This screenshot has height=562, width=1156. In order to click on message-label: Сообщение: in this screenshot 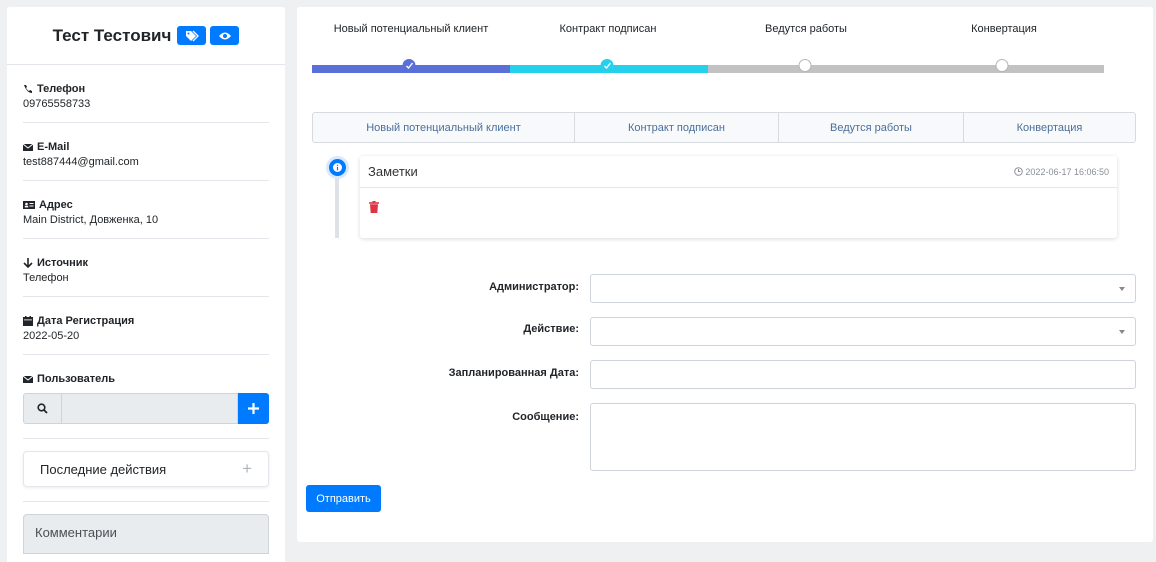, I will do `click(545, 417)`.